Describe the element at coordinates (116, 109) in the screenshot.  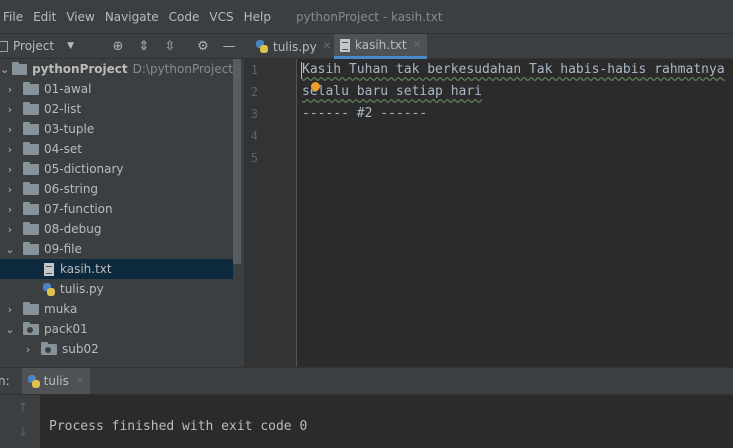
I see `tree-item-02-list: › 02-list` at that location.